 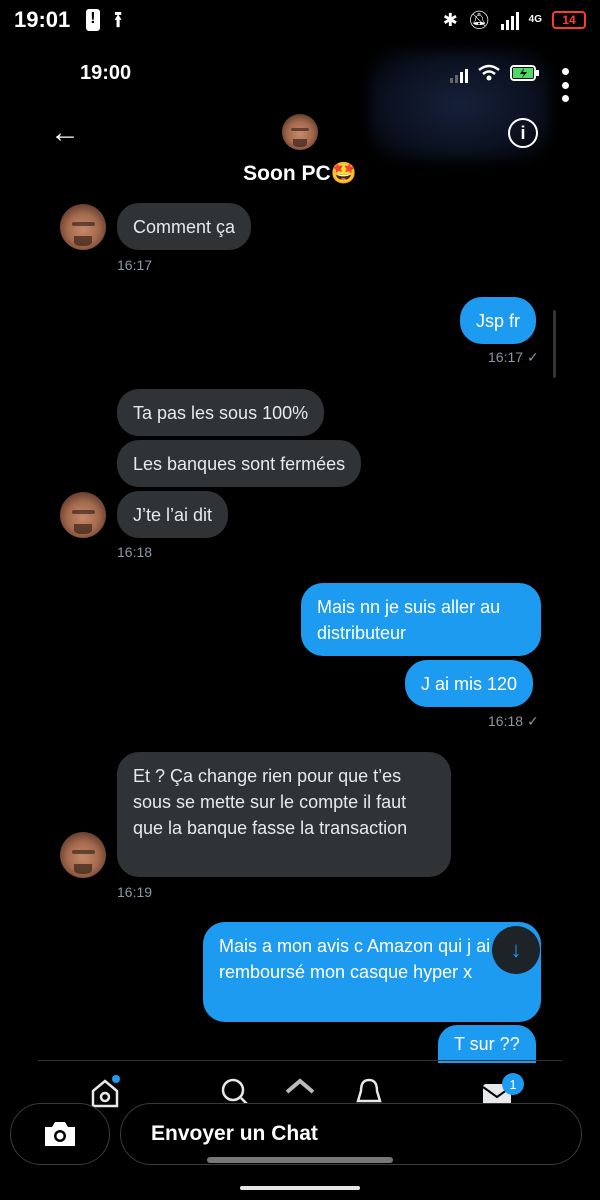 I want to click on scroll-down-button: ↓, so click(x=516, y=950).